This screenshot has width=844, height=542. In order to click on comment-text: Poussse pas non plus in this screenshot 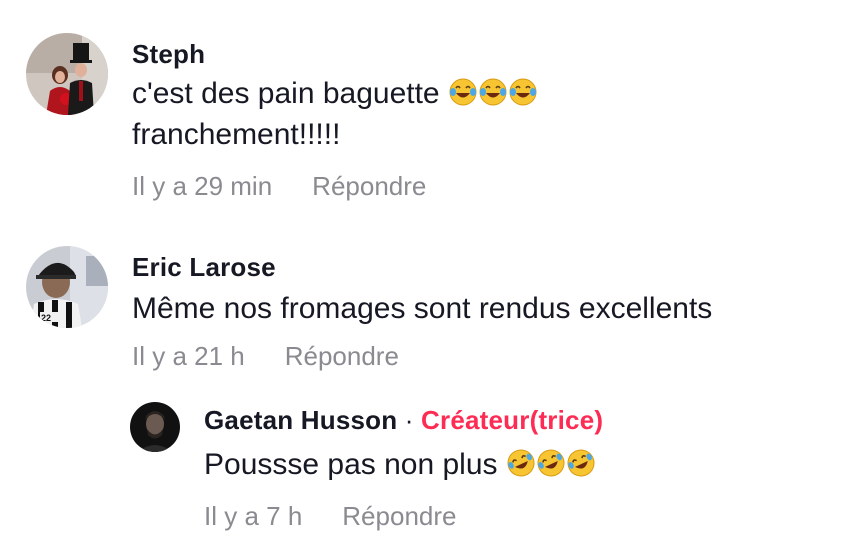, I will do `click(403, 464)`.